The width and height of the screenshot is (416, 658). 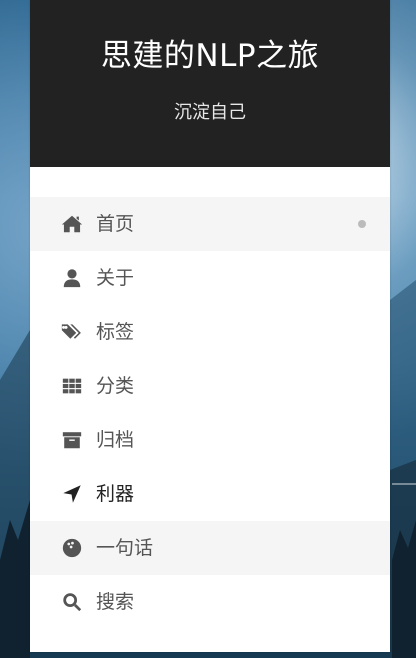 I want to click on menu-item-label: 分类, so click(x=115, y=386).